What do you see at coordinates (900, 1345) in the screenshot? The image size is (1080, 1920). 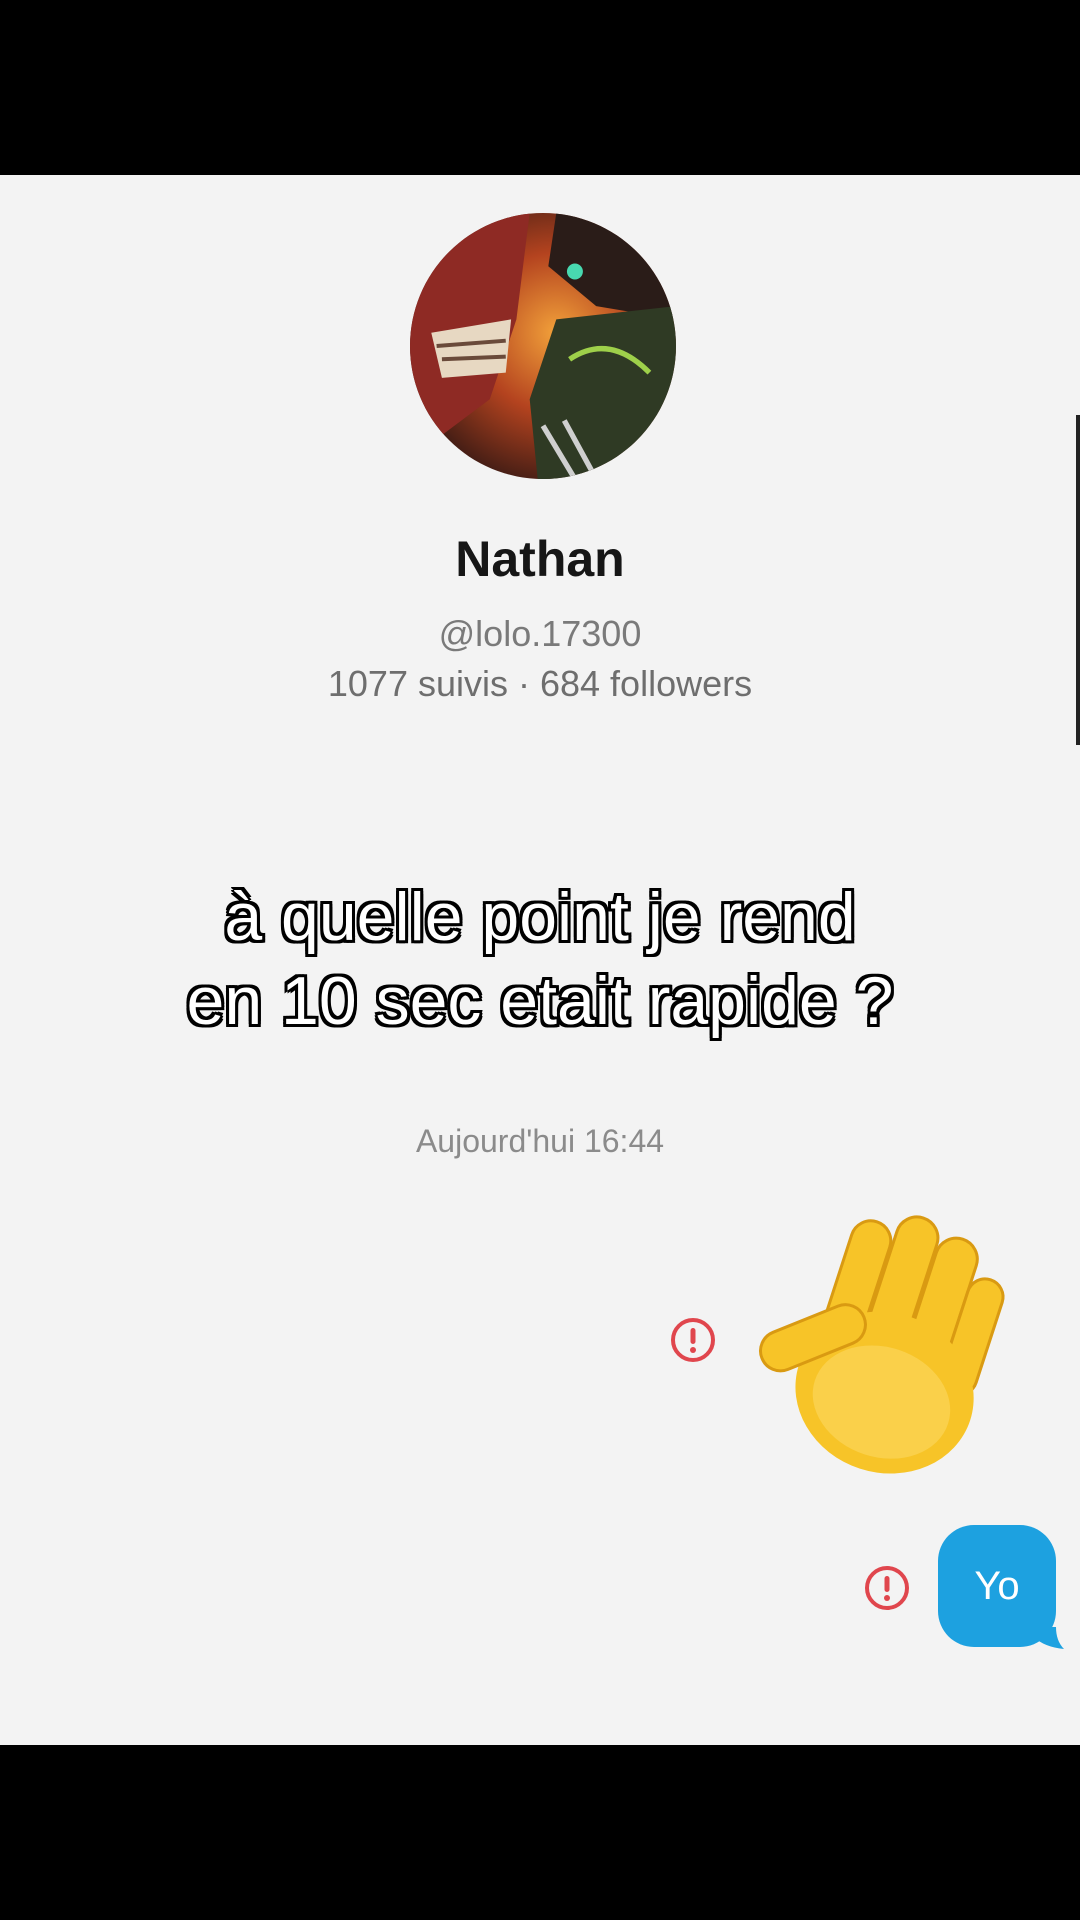 I see `waving-hand-icon` at bounding box center [900, 1345].